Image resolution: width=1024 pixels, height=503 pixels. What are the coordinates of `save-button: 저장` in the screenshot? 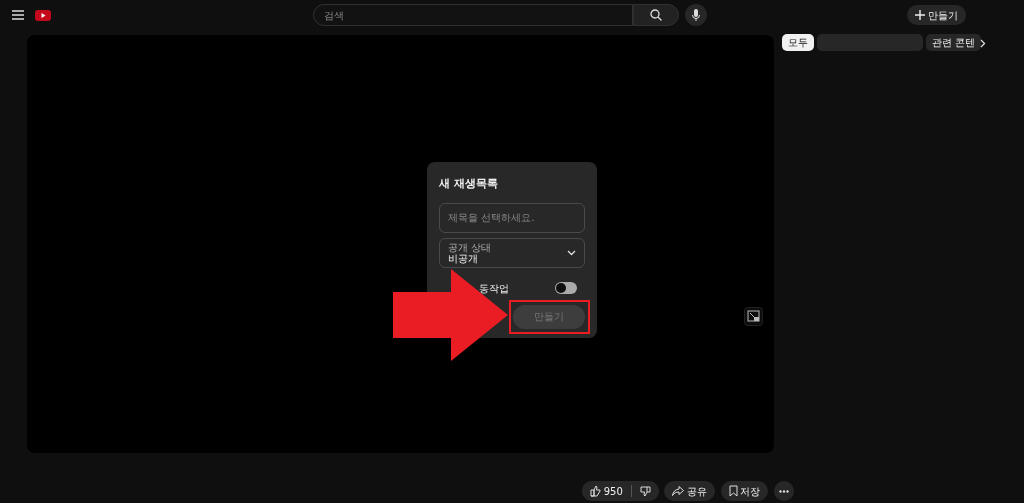 It's located at (744, 491).